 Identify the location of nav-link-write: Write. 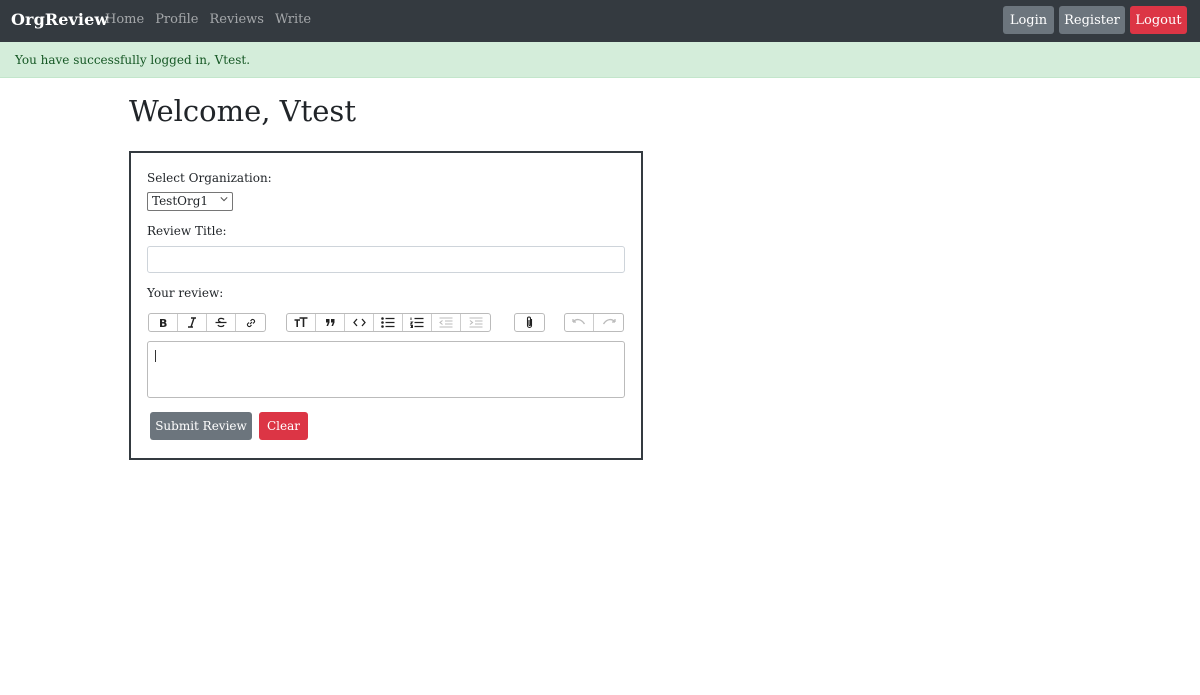
(293, 19).